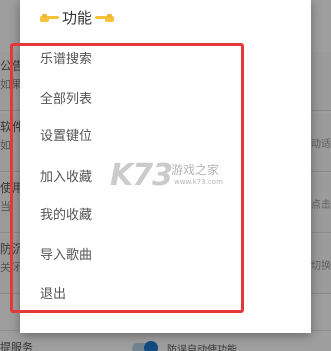 The width and height of the screenshot is (331, 351). I want to click on watermark: K73 游戏之家 www.k73.com, so click(170, 177).